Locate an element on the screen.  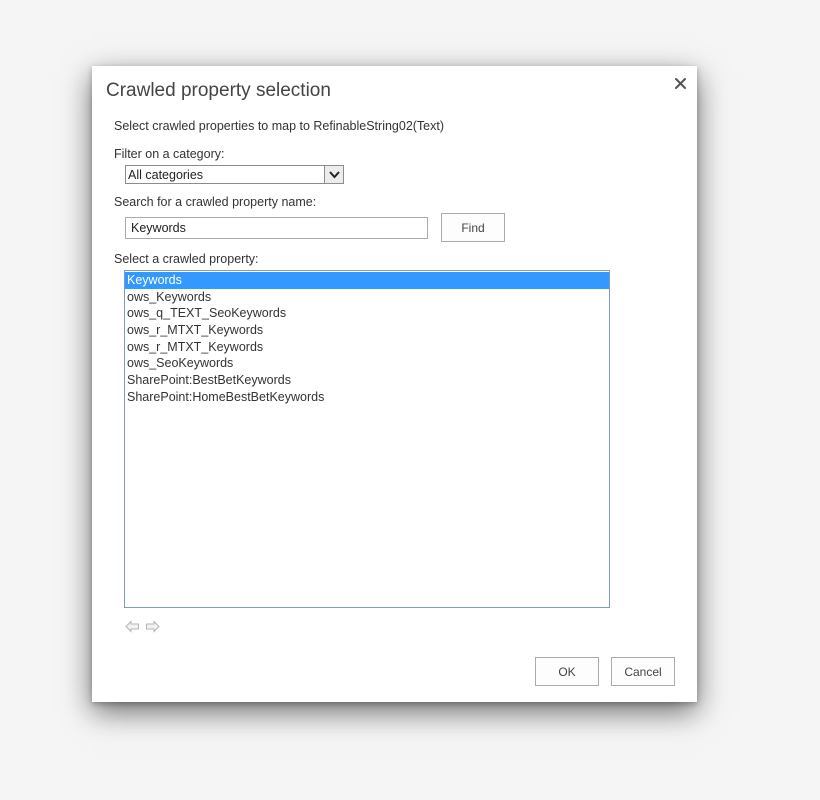
cancel-button: Cancel is located at coordinates (643, 671).